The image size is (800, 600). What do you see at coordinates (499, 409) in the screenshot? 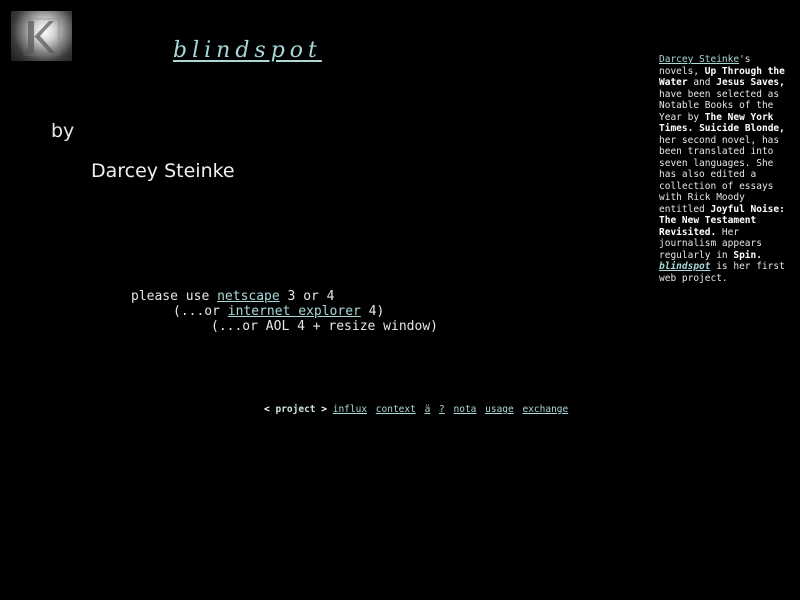
I see `nav-item-usage: usage` at bounding box center [499, 409].